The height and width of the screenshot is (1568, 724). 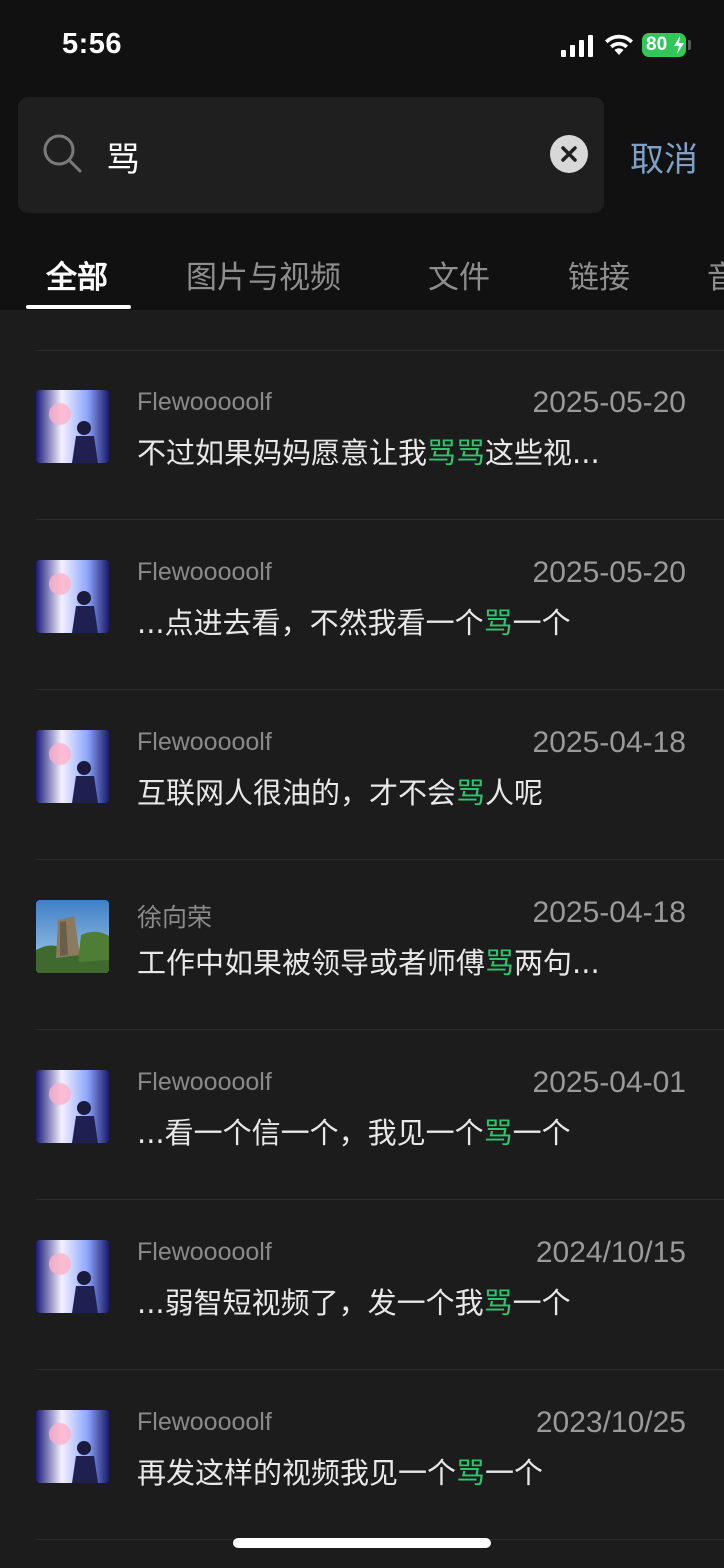 I want to click on message-date: 2023/10/25, so click(x=610, y=1422).